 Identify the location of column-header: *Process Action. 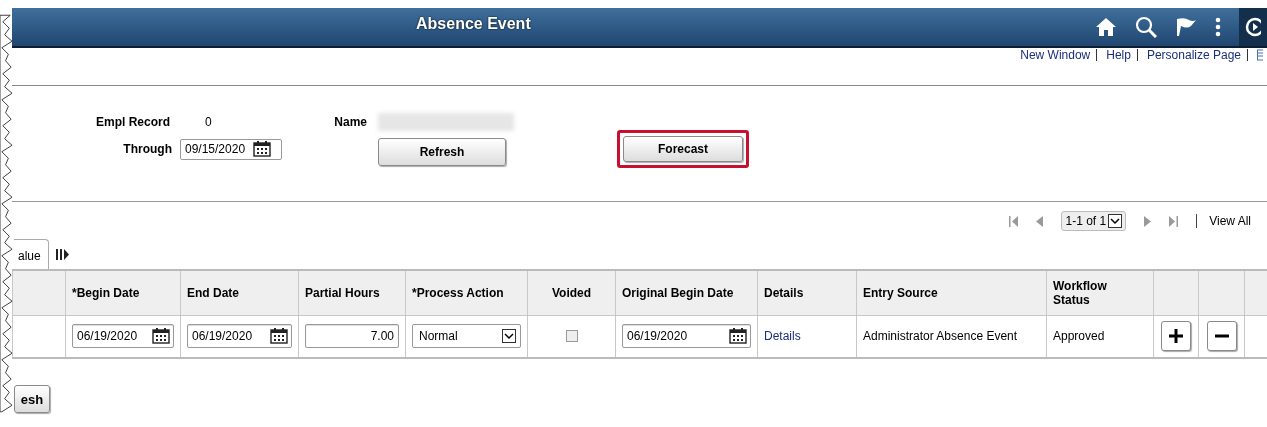
(458, 292).